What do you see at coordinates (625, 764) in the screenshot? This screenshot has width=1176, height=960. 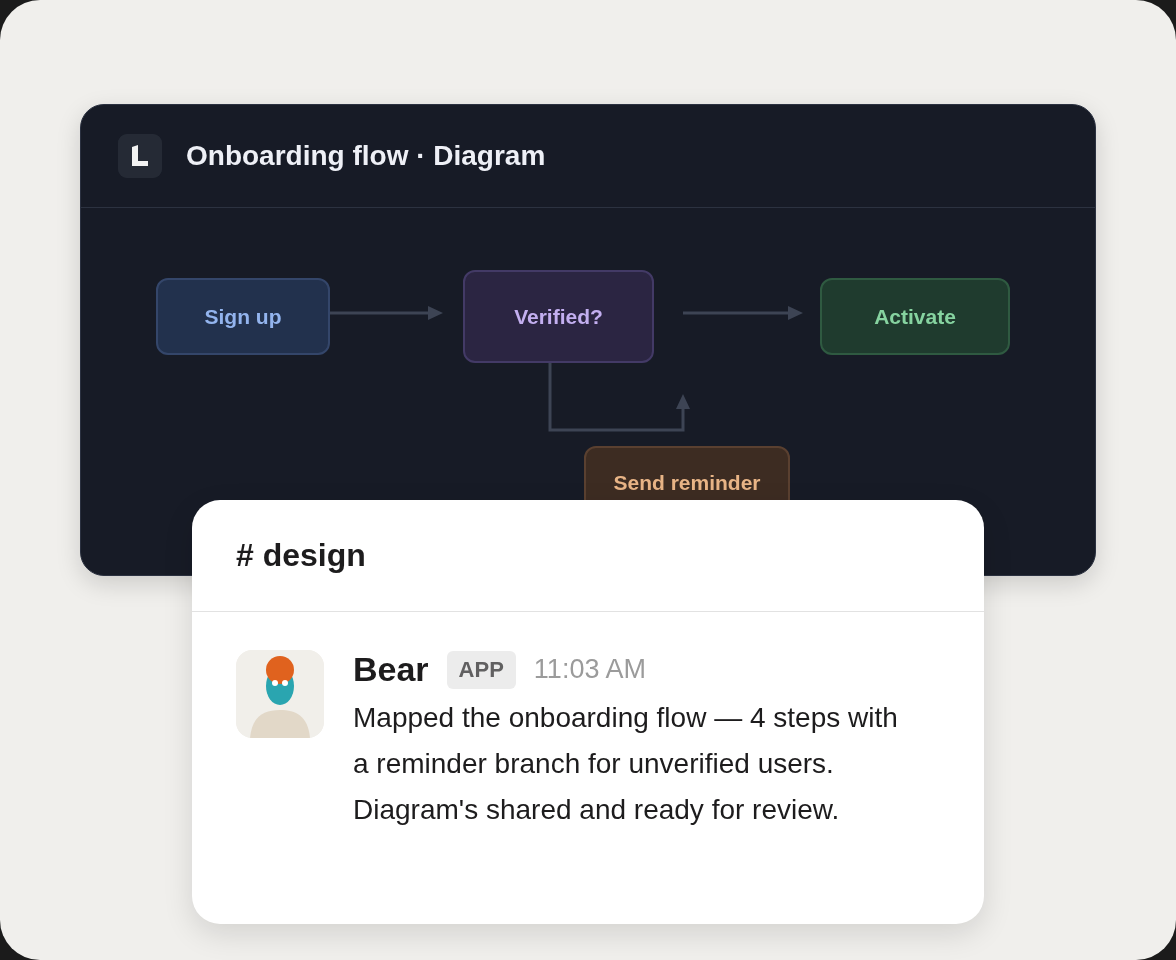 I see `message-text: Mapped the onboarding flow — 4 steps with a reminder branch for unverified users. Diagram's shared and ready for review.` at bounding box center [625, 764].